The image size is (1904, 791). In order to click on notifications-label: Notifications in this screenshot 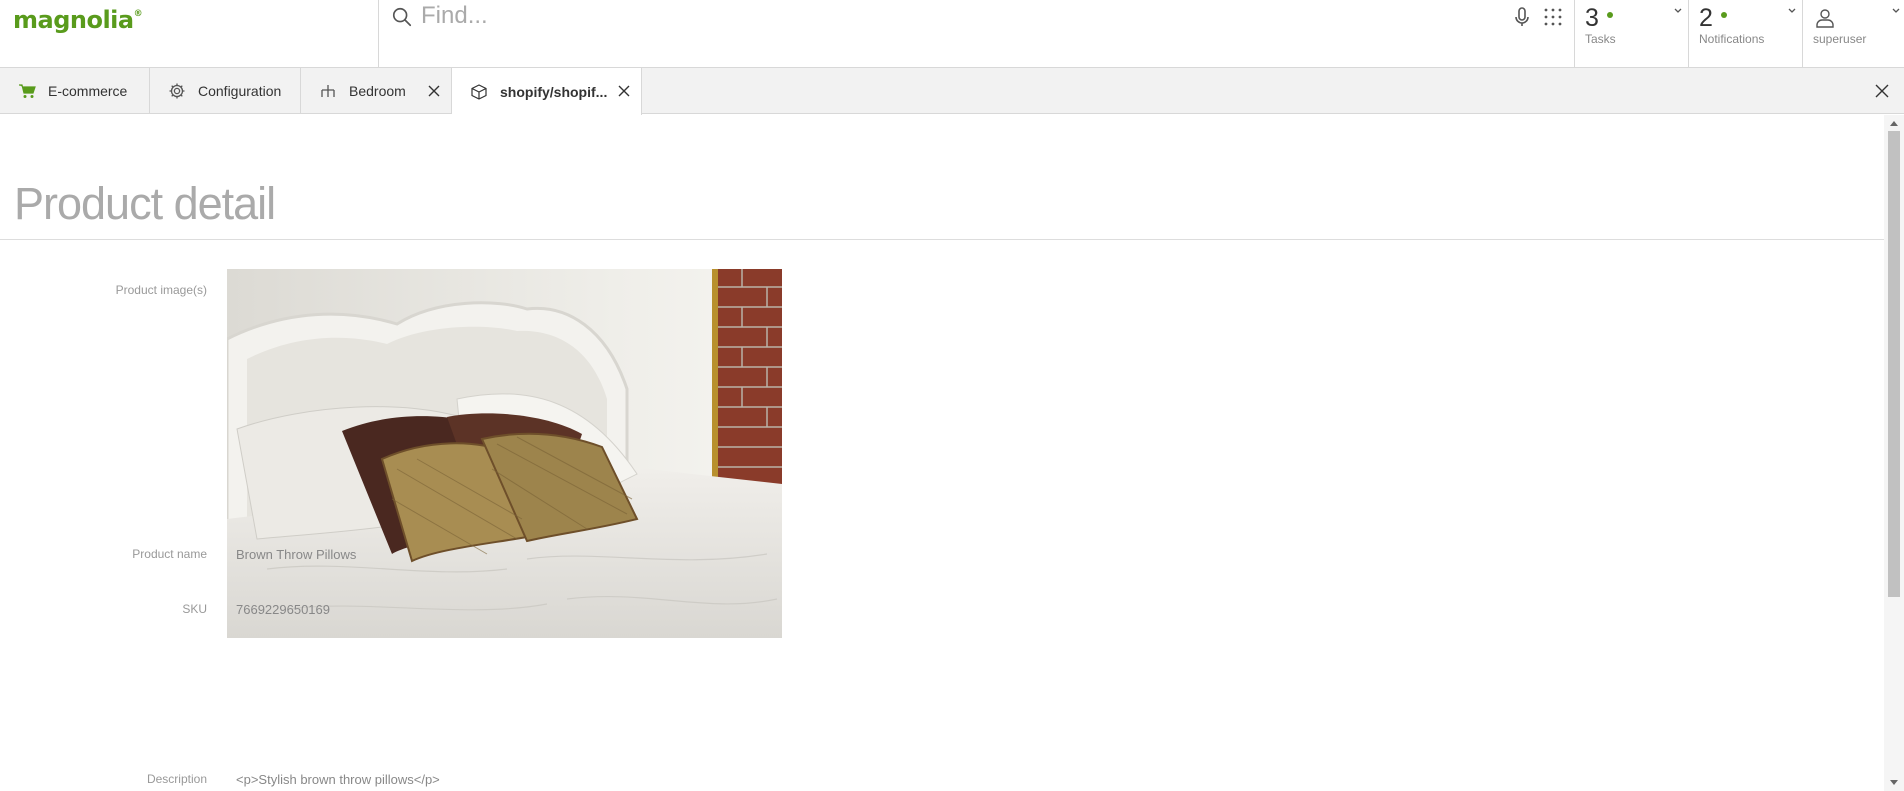, I will do `click(1732, 39)`.